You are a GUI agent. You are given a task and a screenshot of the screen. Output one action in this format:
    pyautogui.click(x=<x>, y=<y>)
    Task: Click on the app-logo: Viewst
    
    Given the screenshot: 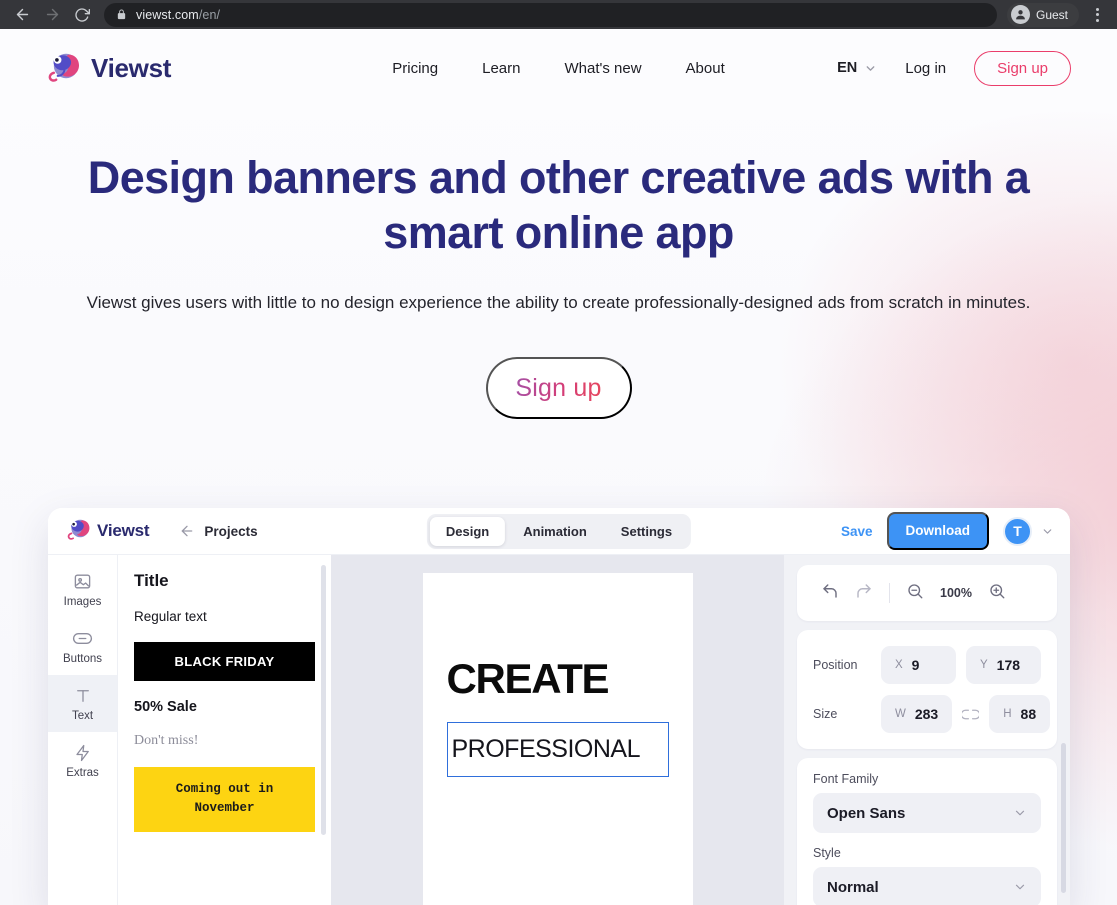 What is the action you would take?
    pyautogui.click(x=108, y=531)
    